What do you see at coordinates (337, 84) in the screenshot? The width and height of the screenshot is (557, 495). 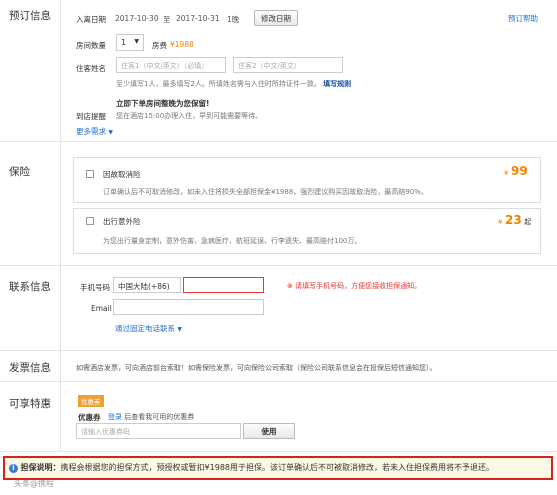 I see `fill-guide-link: 填写规则` at bounding box center [337, 84].